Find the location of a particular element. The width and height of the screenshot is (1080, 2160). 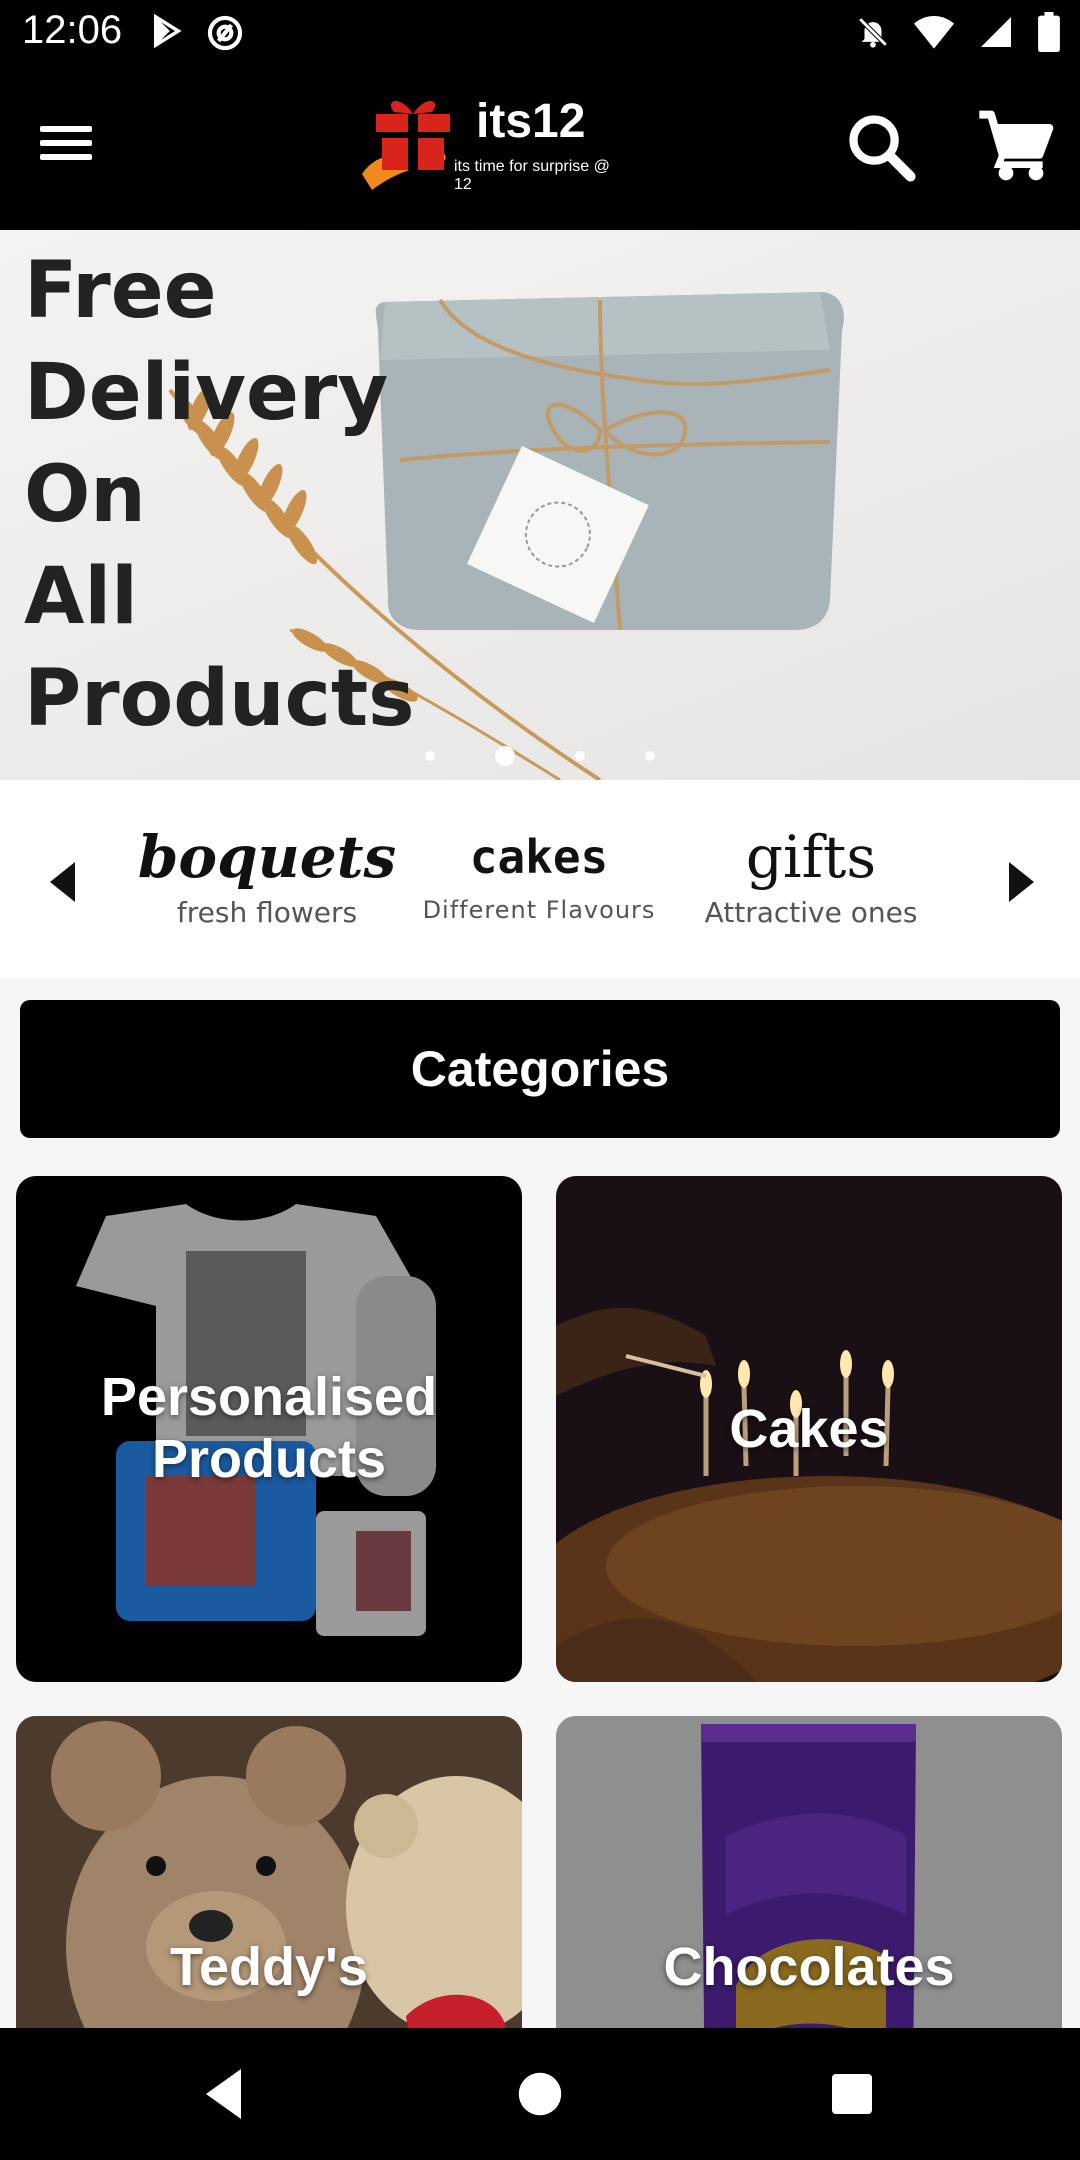

carousel-dot-active is located at coordinates (505, 756).